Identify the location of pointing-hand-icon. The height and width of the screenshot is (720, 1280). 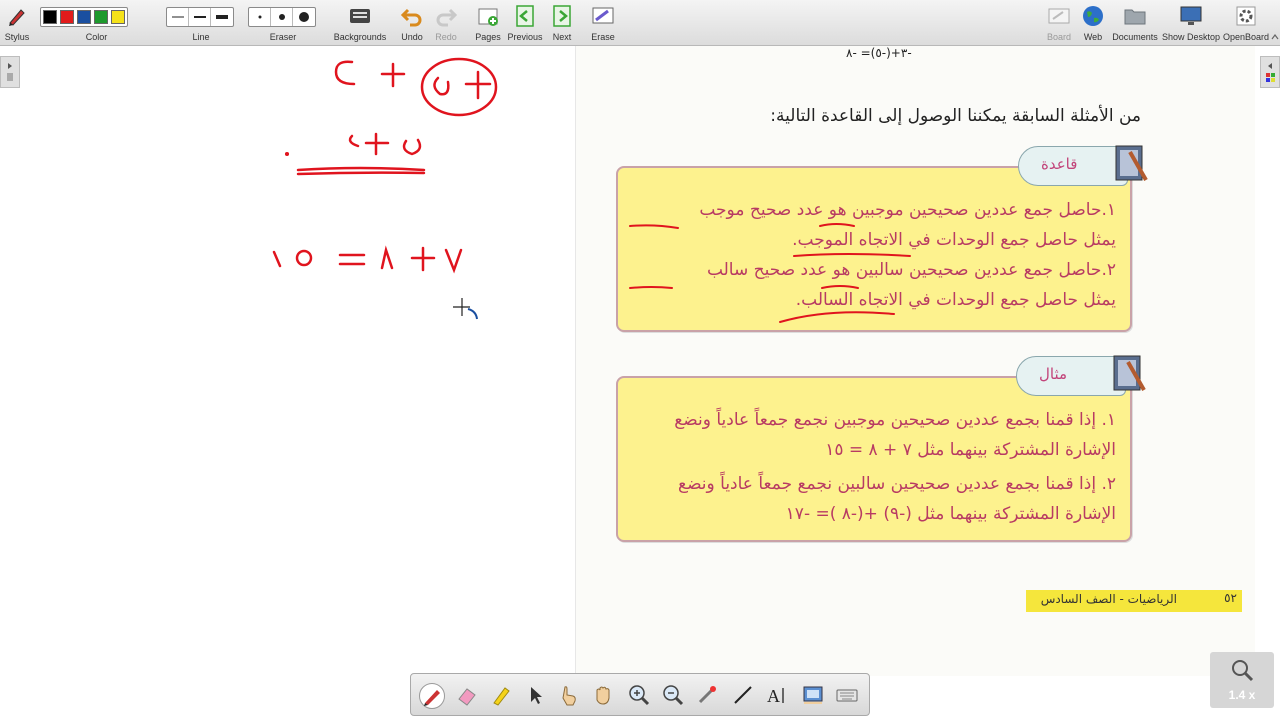
(569, 696).